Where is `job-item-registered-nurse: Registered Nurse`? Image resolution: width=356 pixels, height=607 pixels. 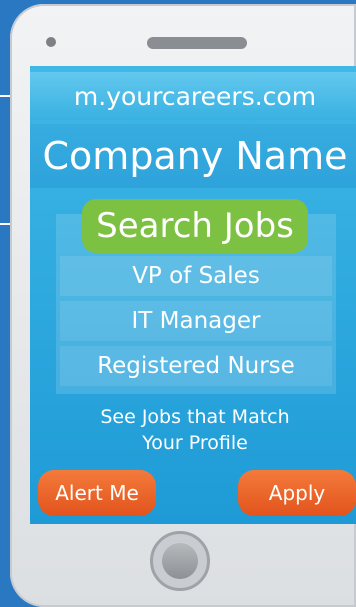
job-item-registered-nurse: Registered Nurse is located at coordinates (196, 366).